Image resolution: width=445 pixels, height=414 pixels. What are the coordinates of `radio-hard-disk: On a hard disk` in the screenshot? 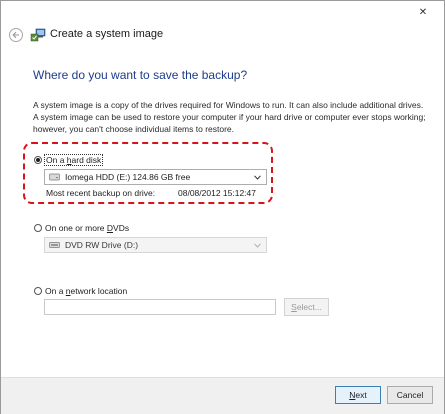 It's located at (69, 160).